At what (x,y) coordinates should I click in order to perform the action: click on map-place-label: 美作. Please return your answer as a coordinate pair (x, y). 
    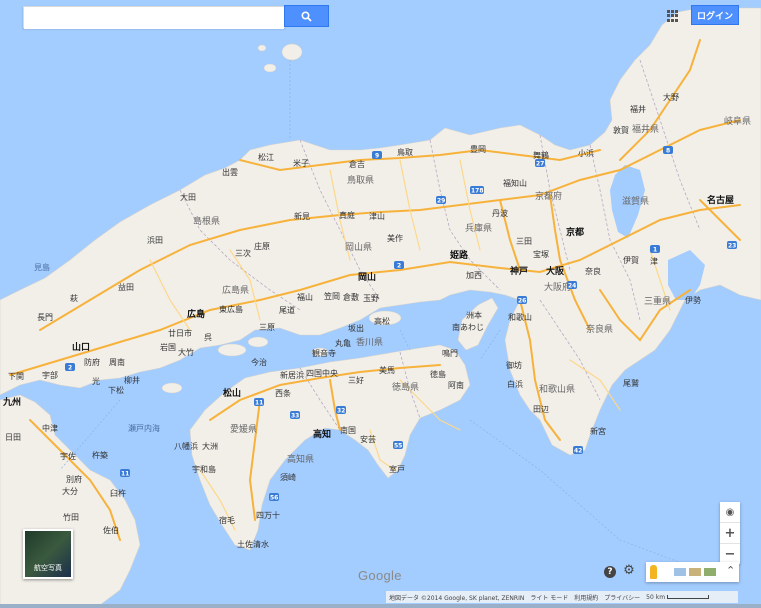
    Looking at the image, I should click on (395, 238).